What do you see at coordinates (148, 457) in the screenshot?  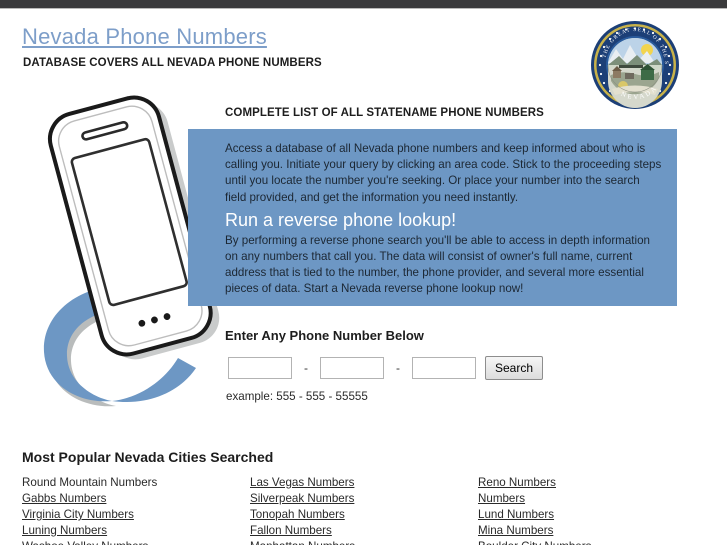 I see `popular-cities-heading: Most Popular Nevada Cities Searched` at bounding box center [148, 457].